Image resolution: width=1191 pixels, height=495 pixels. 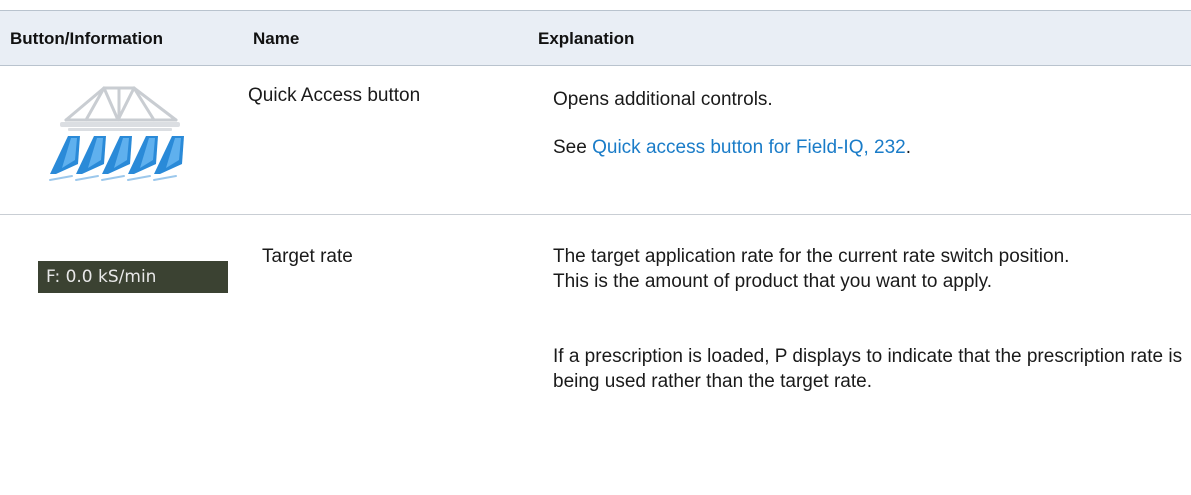 I want to click on header-explanation: Explanation, so click(x=586, y=38).